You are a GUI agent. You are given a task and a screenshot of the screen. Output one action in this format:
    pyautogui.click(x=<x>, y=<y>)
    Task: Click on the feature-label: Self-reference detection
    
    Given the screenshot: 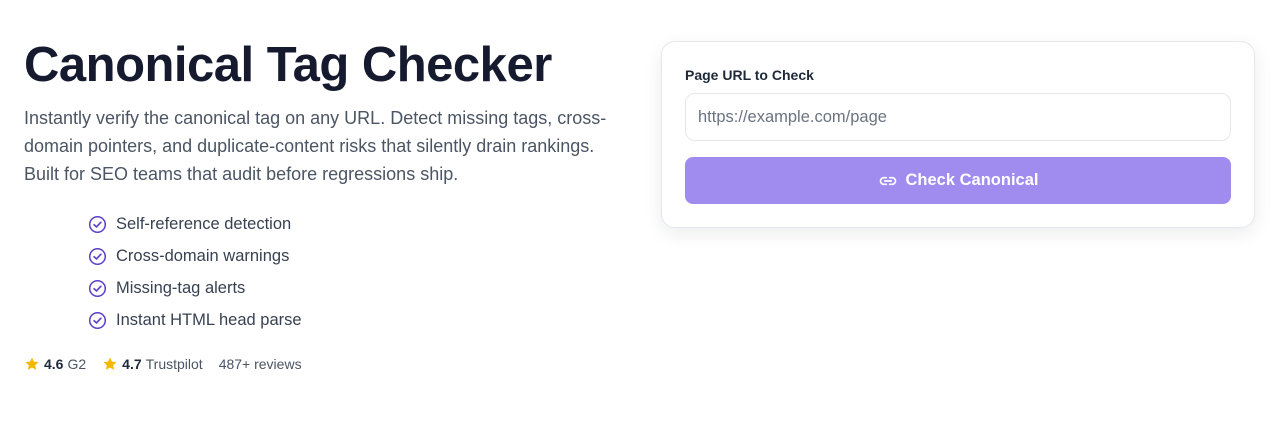 What is the action you would take?
    pyautogui.click(x=204, y=223)
    